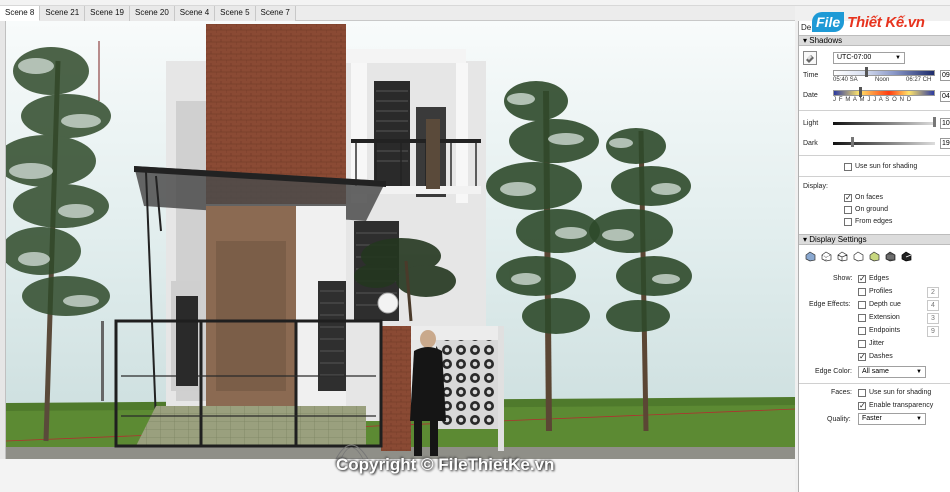 Image resolution: width=950 pixels, height=492 pixels. What do you see at coordinates (275, 13) in the screenshot?
I see `scene-tab-7: Scene 7` at bounding box center [275, 13].